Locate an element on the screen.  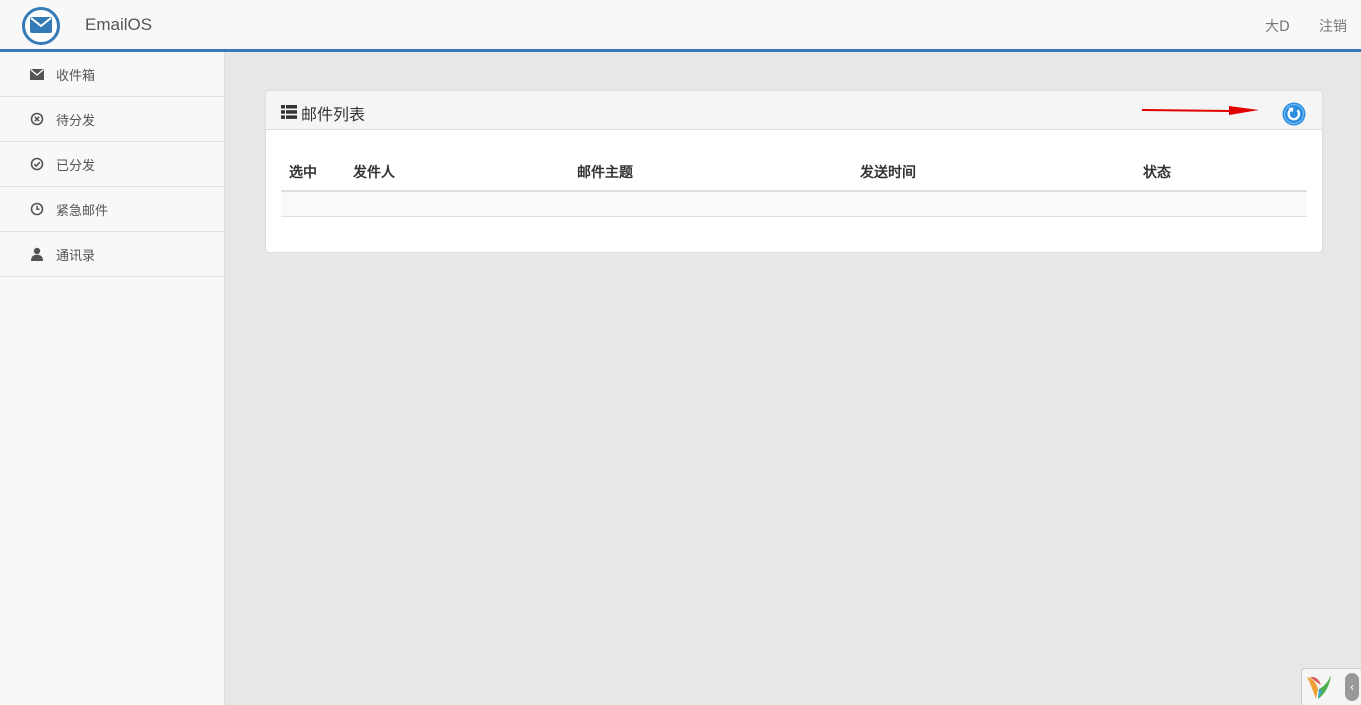
circle-x-icon is located at coordinates (37, 119).